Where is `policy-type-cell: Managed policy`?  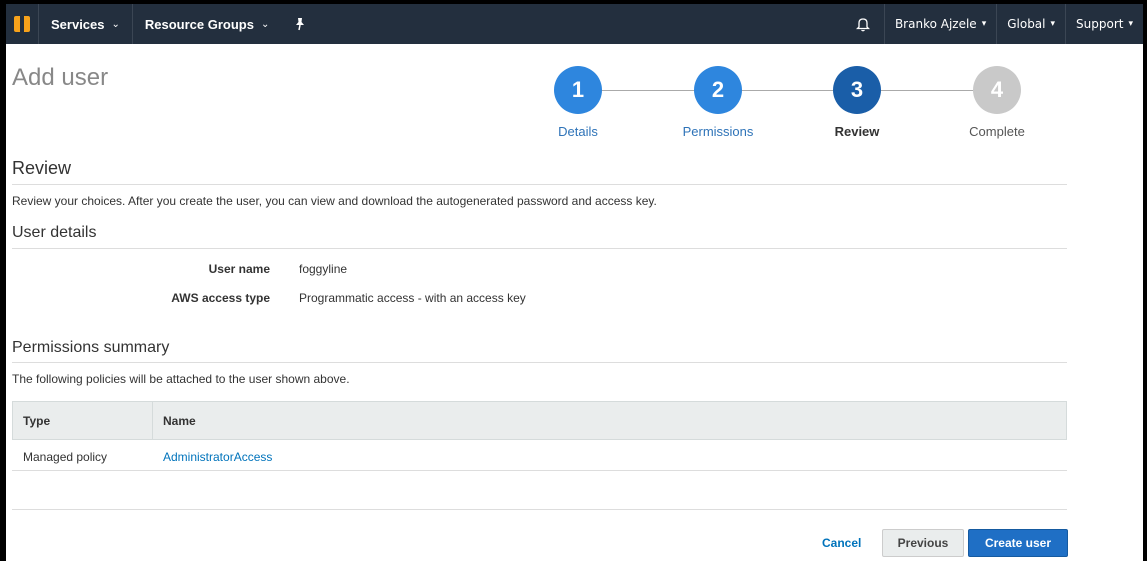 policy-type-cell: Managed policy is located at coordinates (65, 457).